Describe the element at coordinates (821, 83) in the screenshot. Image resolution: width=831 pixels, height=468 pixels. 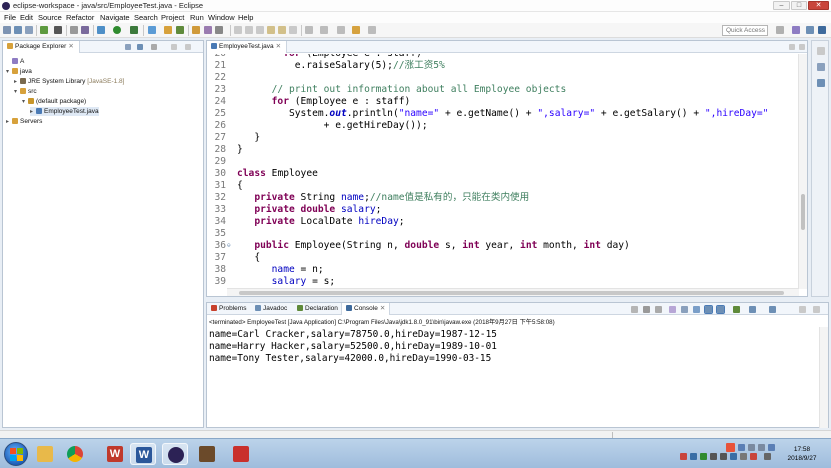
I see `outline-icon` at that location.